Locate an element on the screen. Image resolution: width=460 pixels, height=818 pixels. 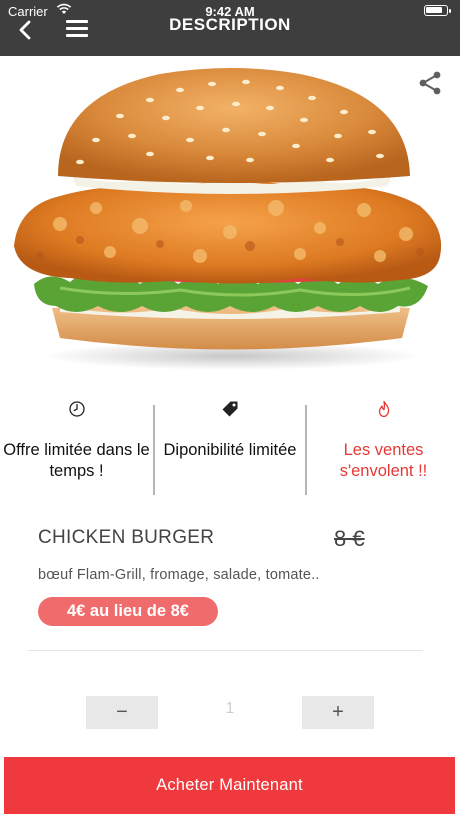
feature-text: Diponibilité limitée is located at coordinates (230, 450).